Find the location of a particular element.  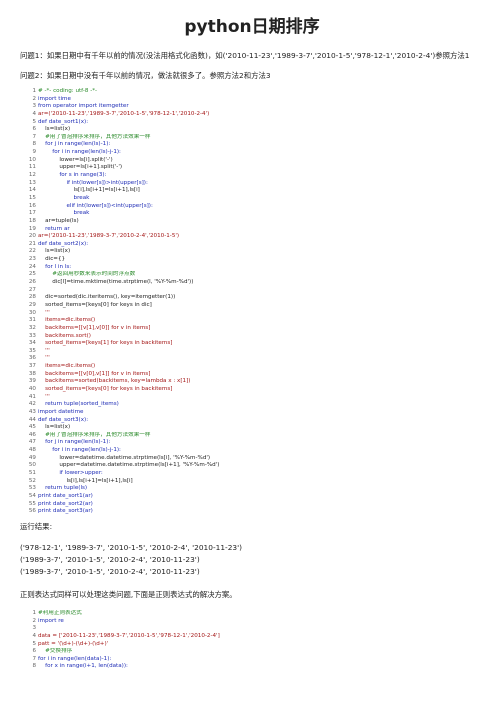

line-number: 42 is located at coordinates (32, 404).